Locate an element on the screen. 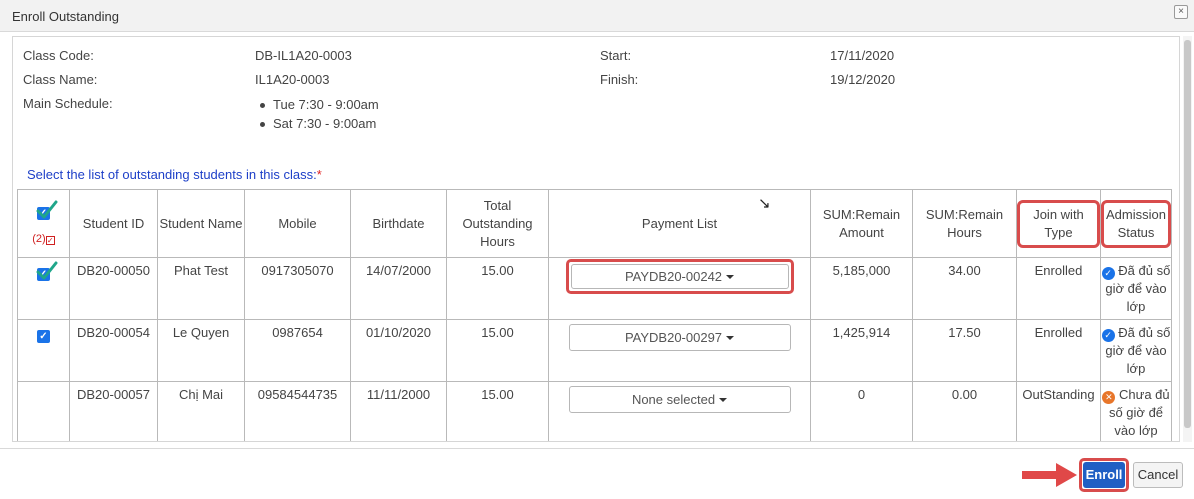 Image resolution: width=1194 pixels, height=499 pixels. cell-join-type: OutStanding is located at coordinates (1058, 411).